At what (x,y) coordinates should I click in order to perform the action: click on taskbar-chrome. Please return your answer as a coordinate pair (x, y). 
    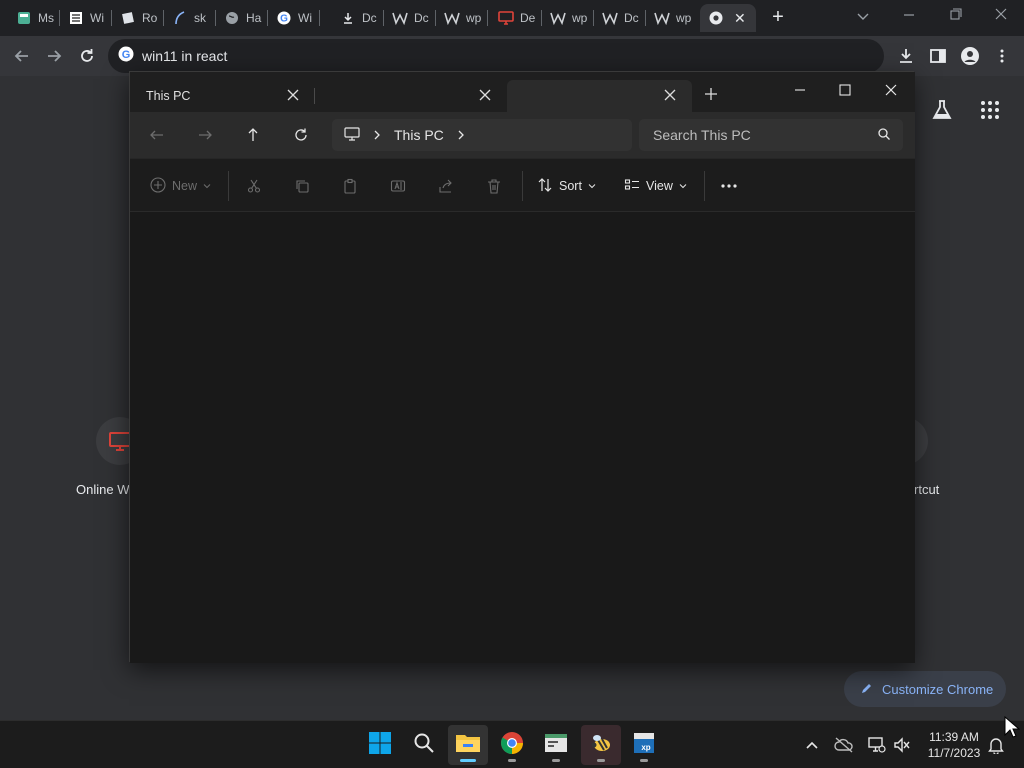
    Looking at the image, I should click on (512, 745).